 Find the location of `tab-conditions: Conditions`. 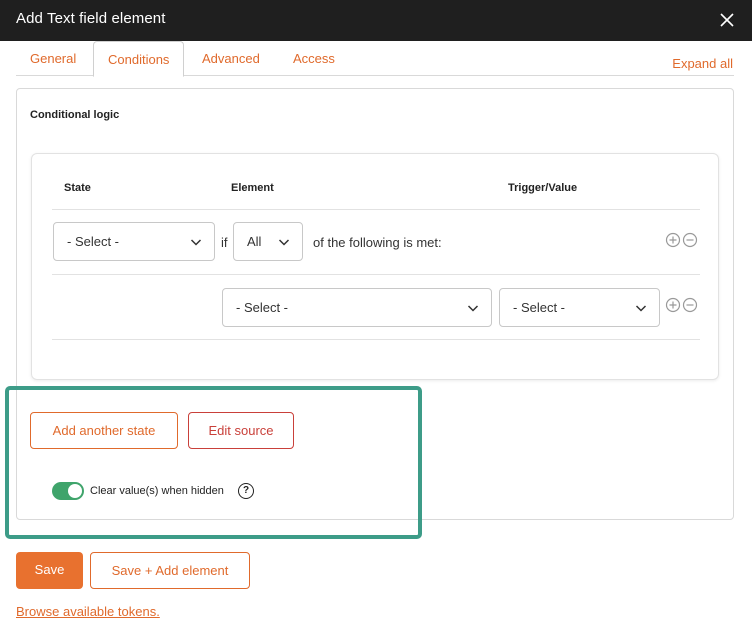

tab-conditions: Conditions is located at coordinates (139, 59).